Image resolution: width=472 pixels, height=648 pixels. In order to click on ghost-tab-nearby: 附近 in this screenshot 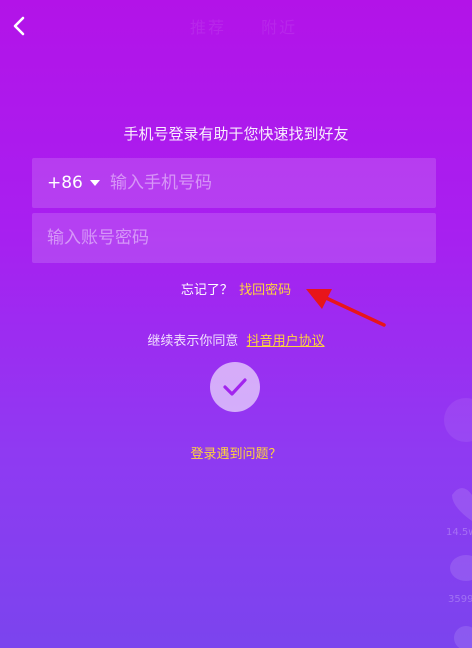, I will do `click(279, 27)`.